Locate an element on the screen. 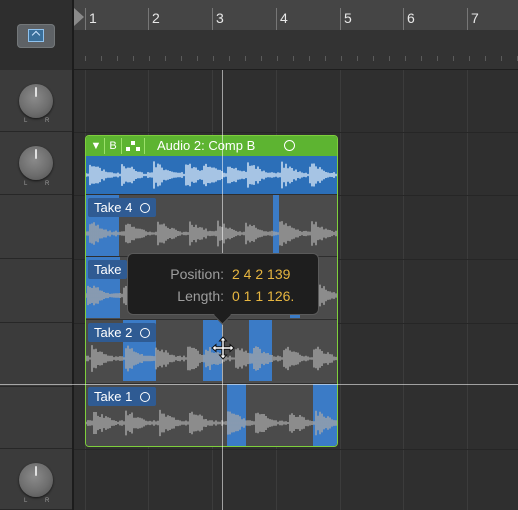  column-divider is located at coordinates (73, 255).